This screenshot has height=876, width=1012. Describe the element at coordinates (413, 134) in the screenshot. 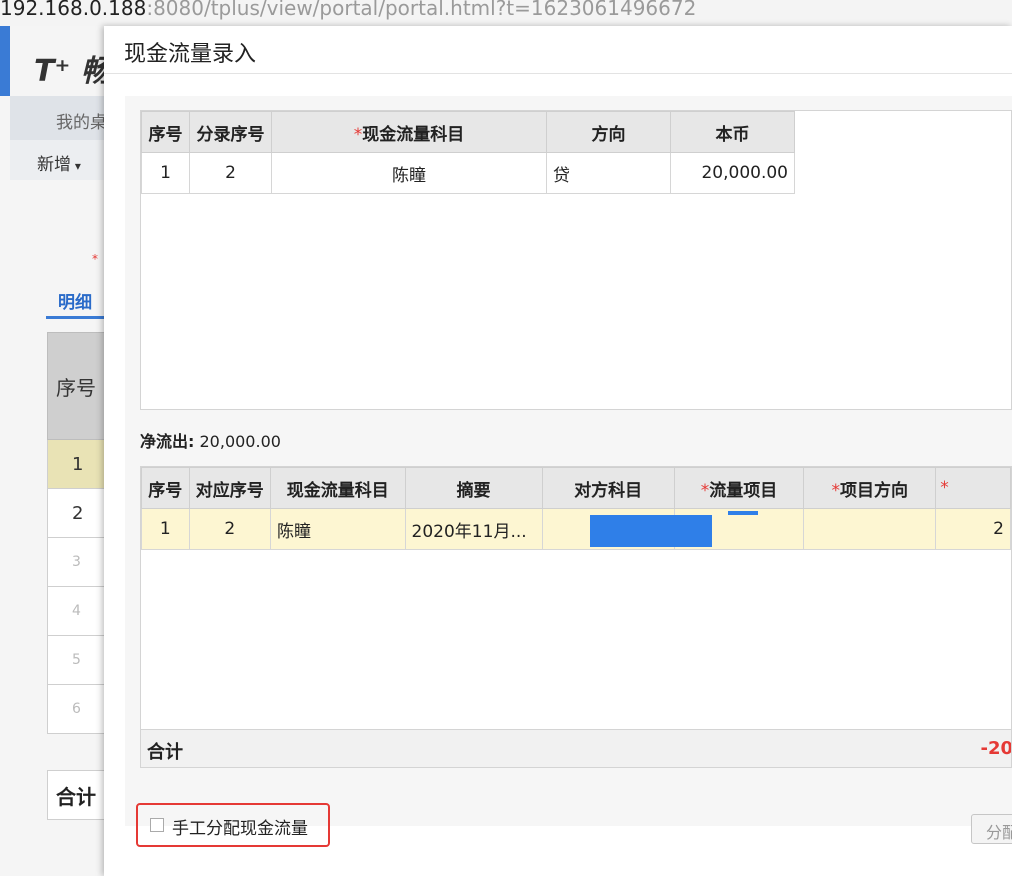

I see `col-label: 现金流量科目` at that location.